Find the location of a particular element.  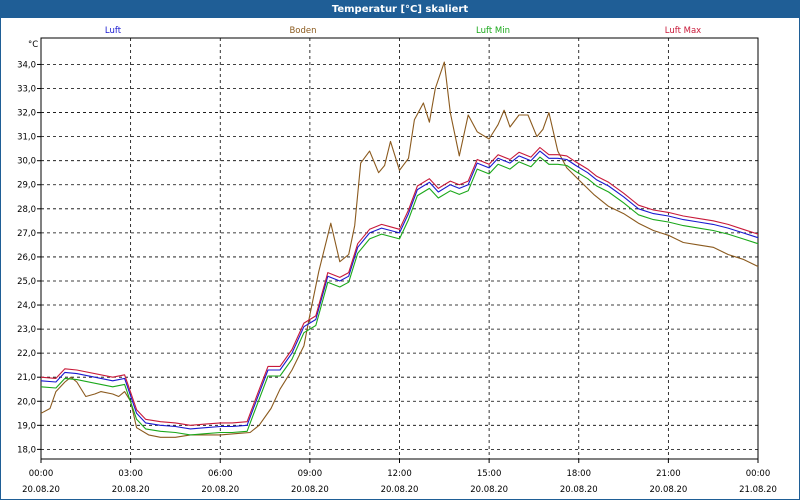

y-tick-label: 18,0 is located at coordinates (26, 450).